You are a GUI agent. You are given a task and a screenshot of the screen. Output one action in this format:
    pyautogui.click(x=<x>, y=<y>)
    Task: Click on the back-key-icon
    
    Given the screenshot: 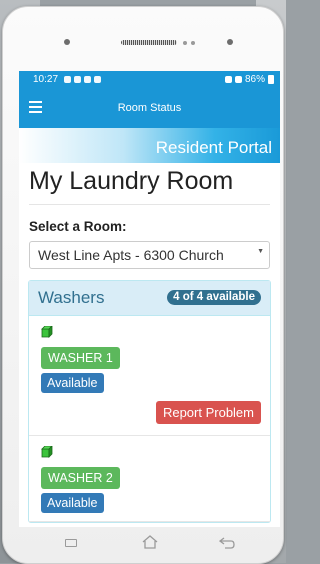 What is the action you would take?
    pyautogui.click(x=227, y=543)
    